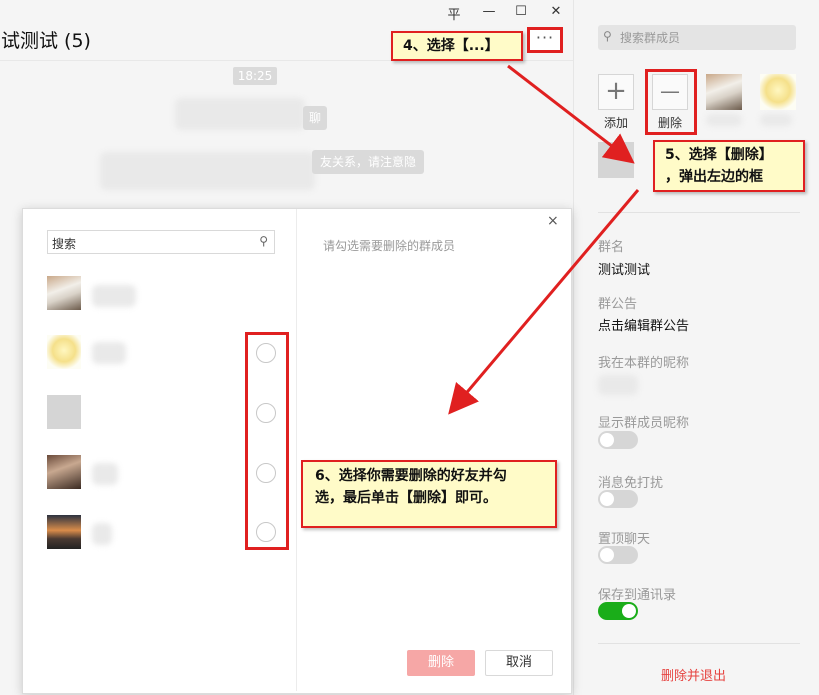 The height and width of the screenshot is (695, 819). I want to click on annotation-step4: 4、选择【...】, so click(457, 46).